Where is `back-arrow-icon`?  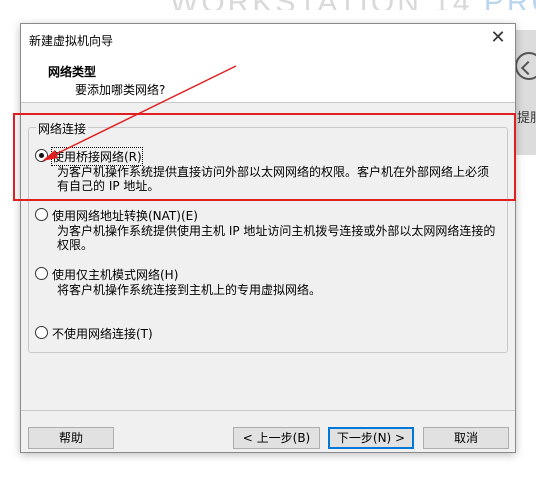 back-arrow-icon is located at coordinates (525, 66).